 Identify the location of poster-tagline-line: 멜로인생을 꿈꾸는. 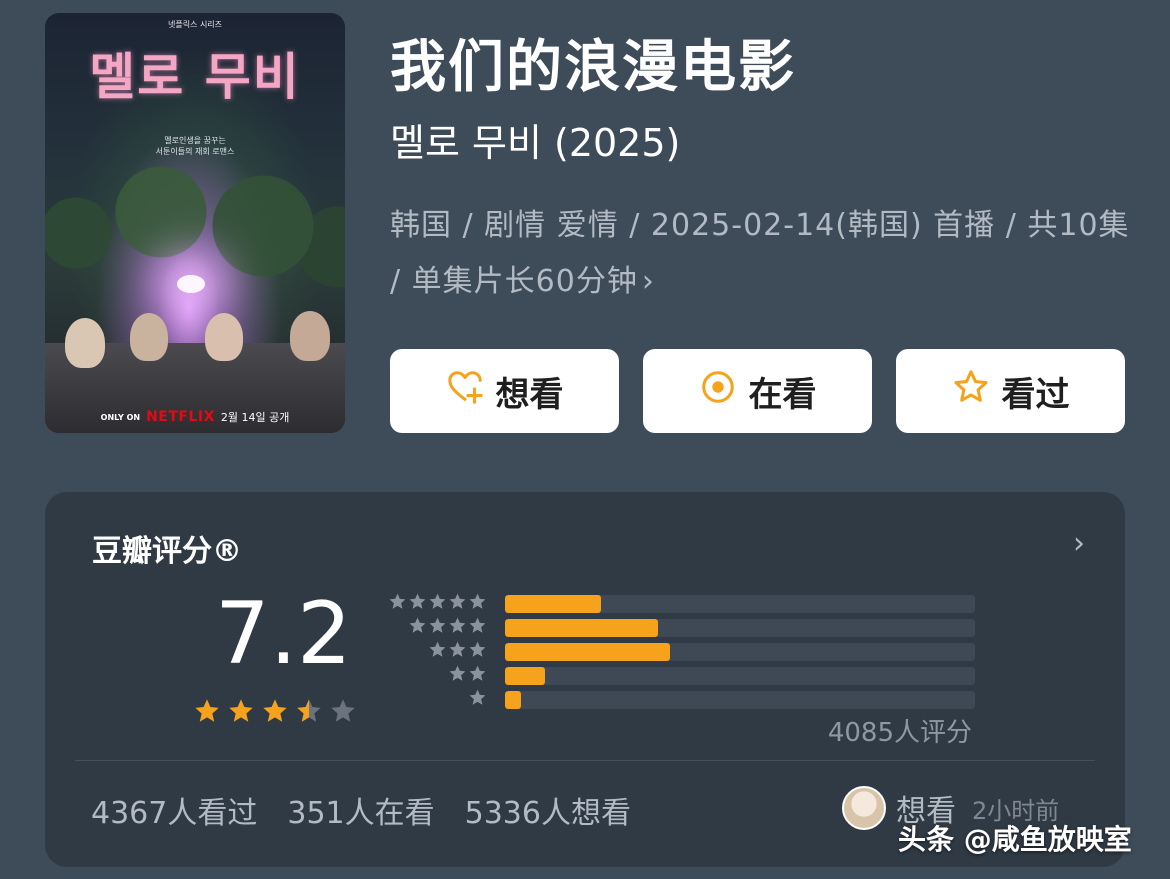
(195, 140).